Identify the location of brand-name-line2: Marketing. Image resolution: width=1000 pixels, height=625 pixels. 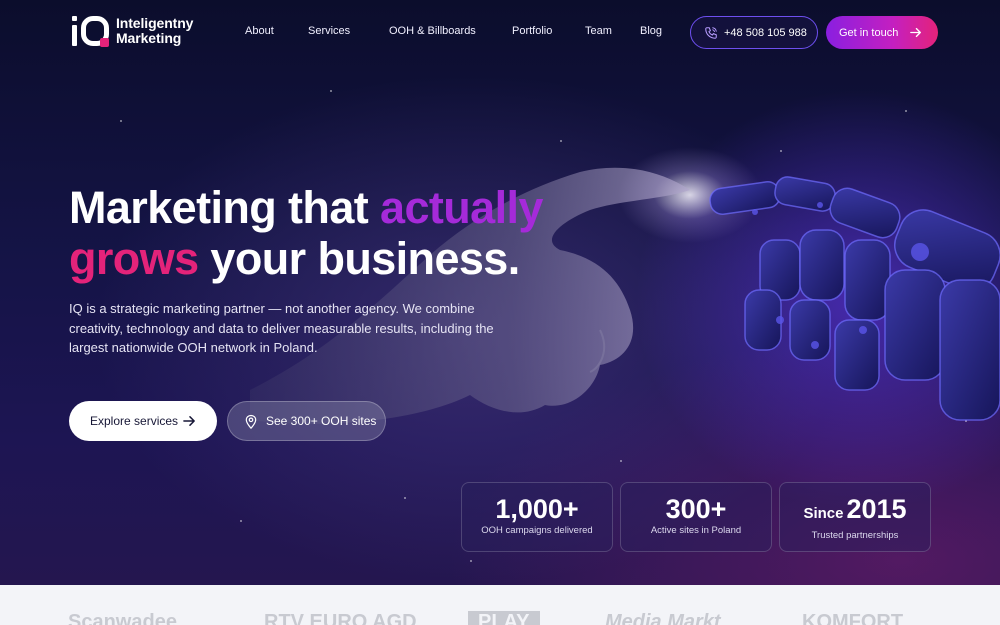
(149, 38).